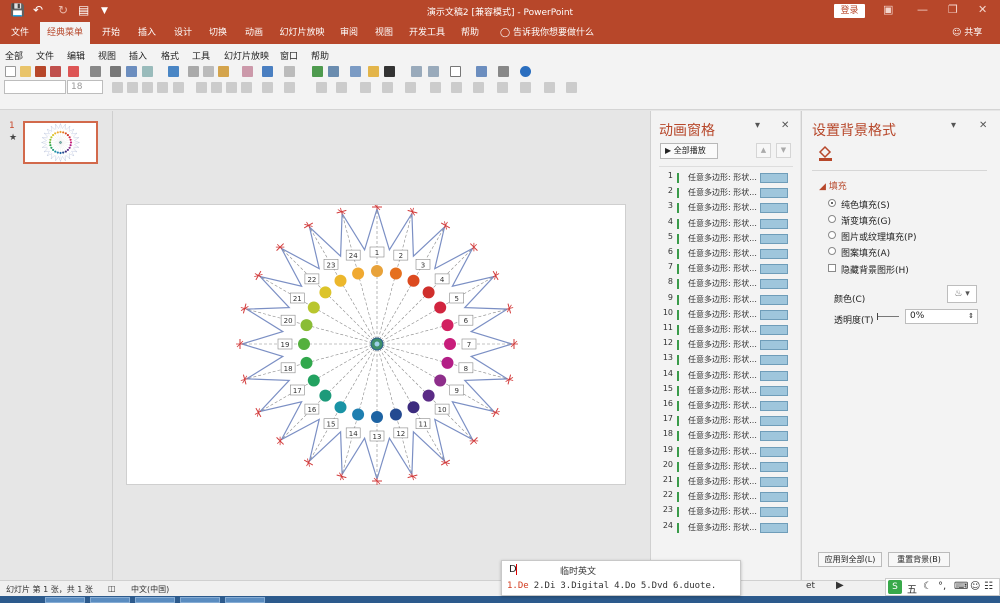 The width and height of the screenshot is (1000, 603). I want to click on share-doc-icon, so click(73, 71).